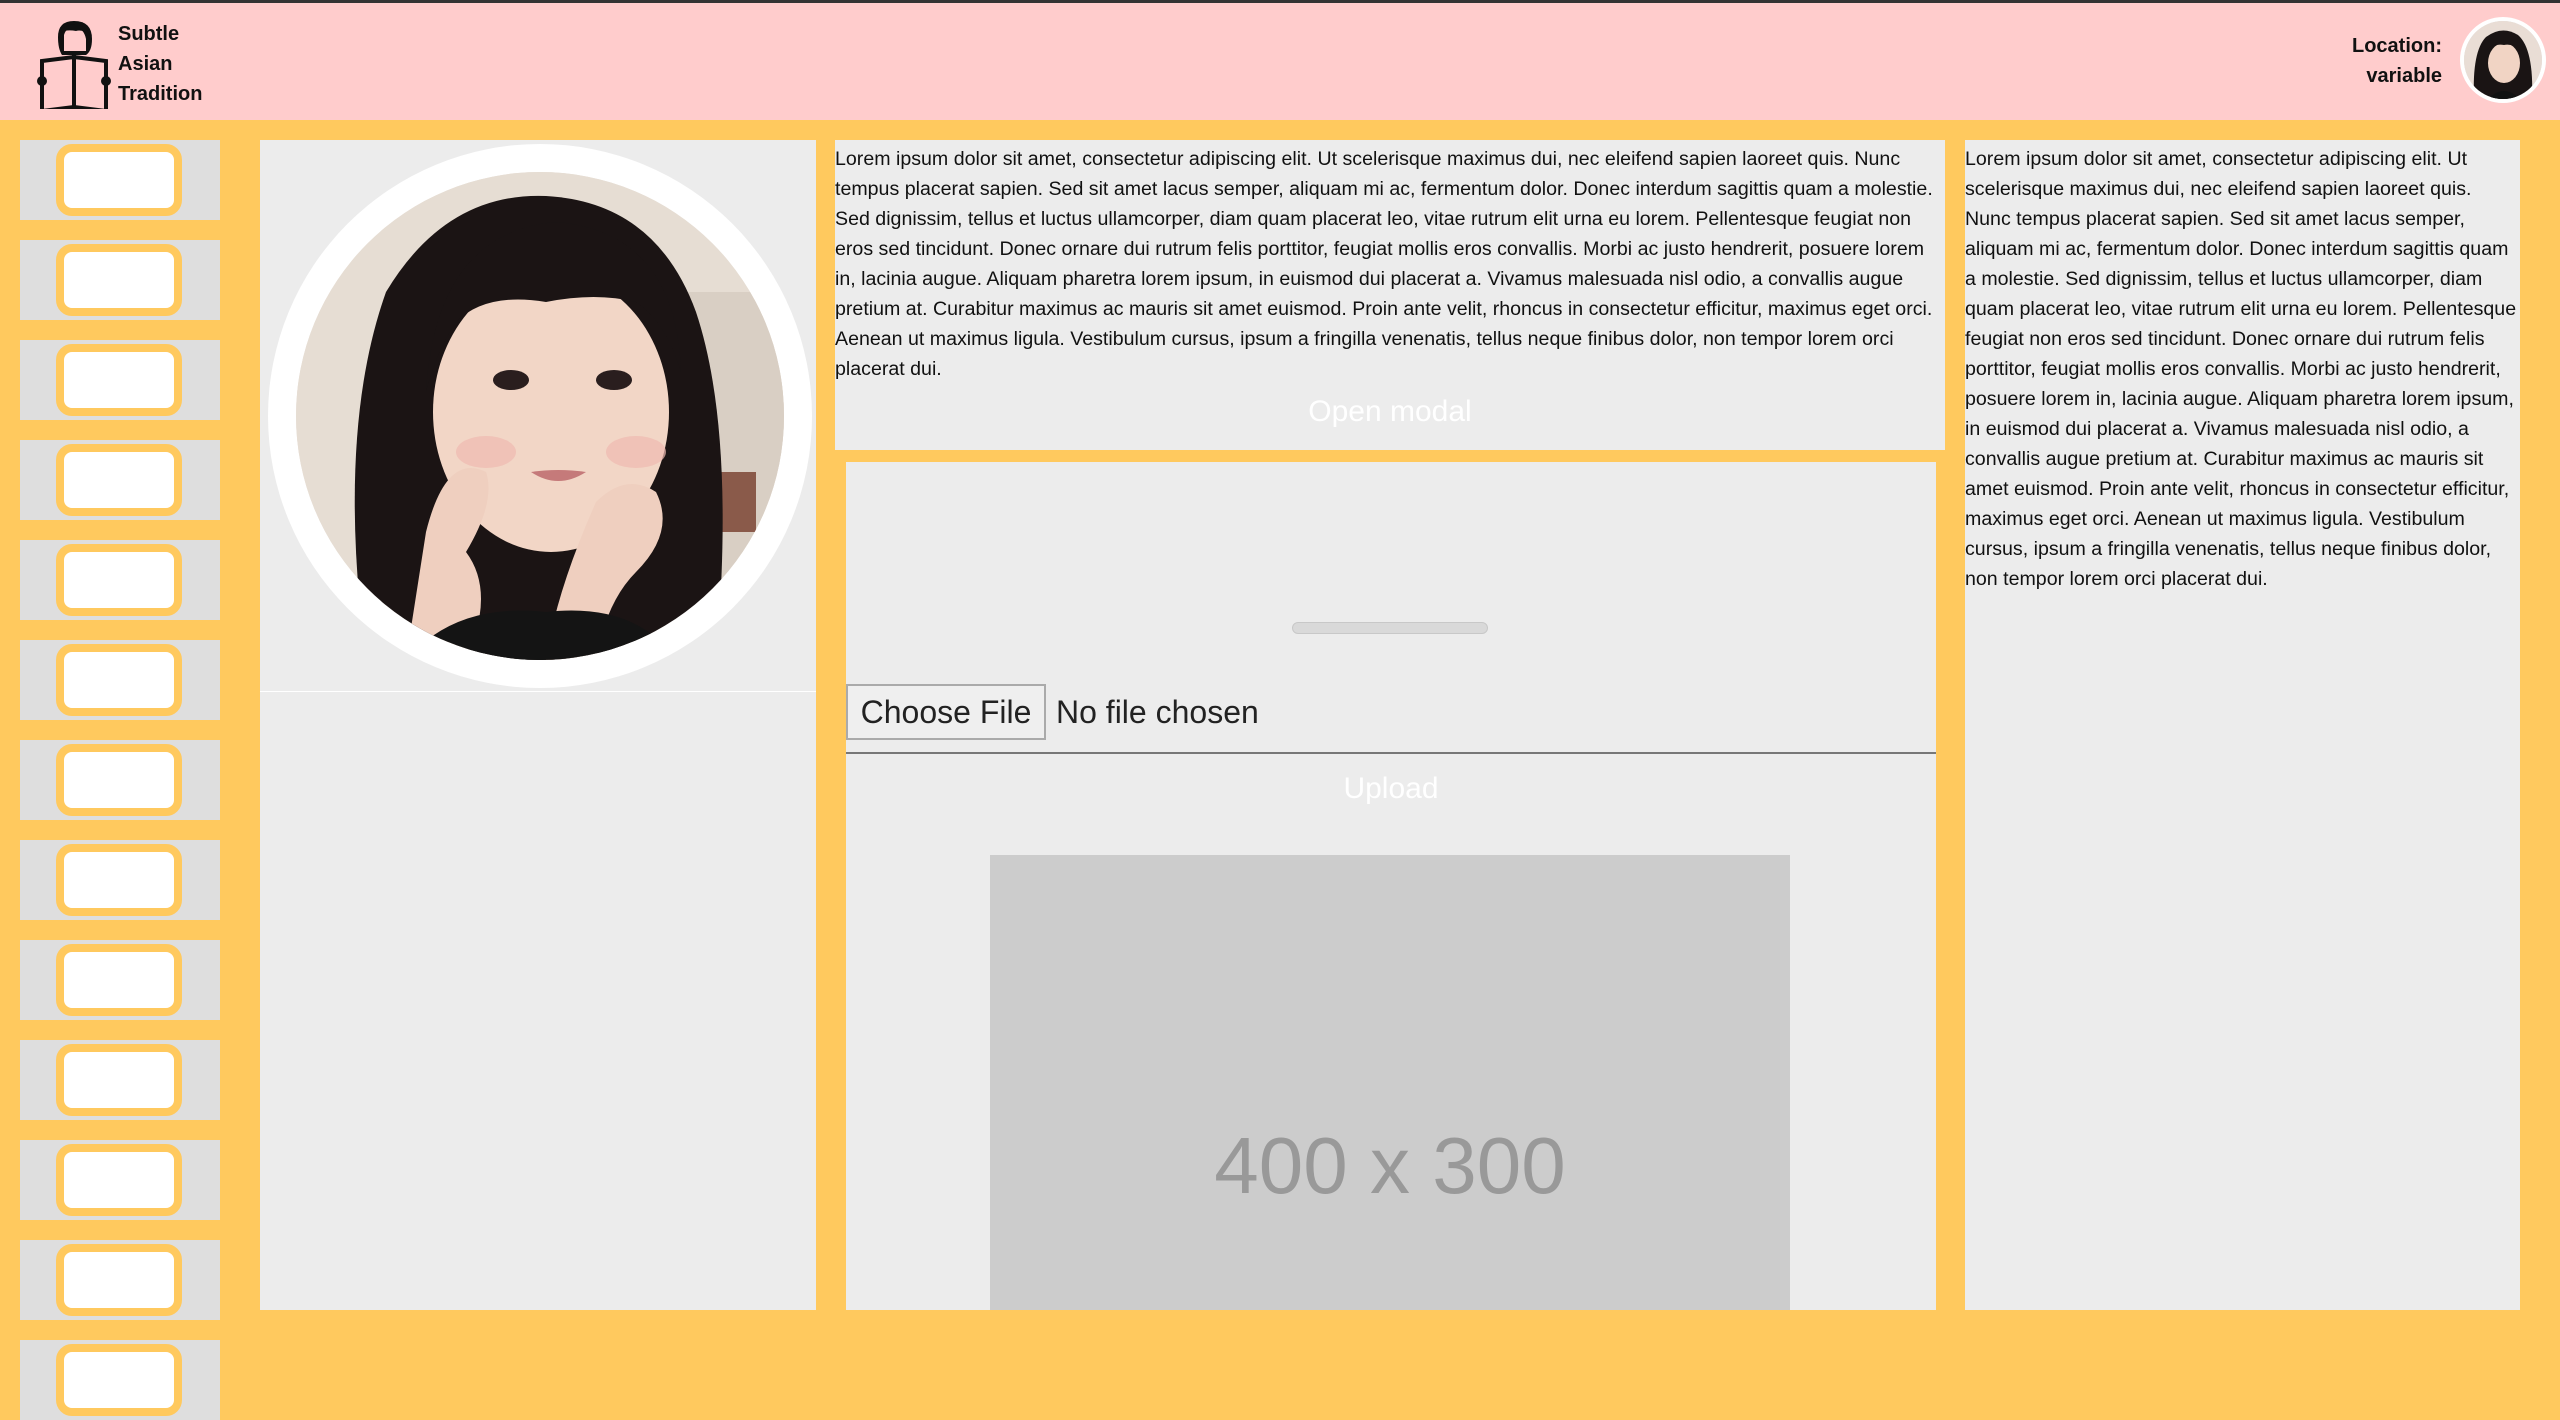  What do you see at coordinates (145, 64) in the screenshot?
I see `brand-line: Asian` at bounding box center [145, 64].